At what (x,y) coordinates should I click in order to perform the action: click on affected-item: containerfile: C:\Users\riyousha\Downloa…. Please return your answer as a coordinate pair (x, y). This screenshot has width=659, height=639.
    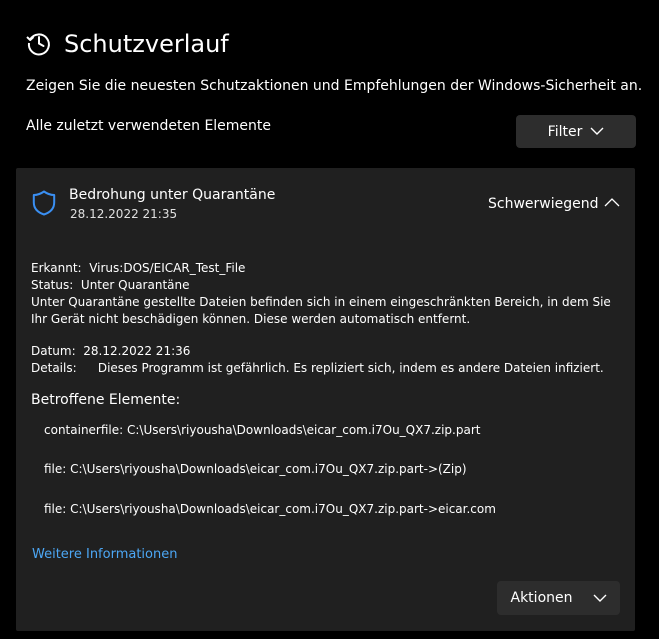
    Looking at the image, I should click on (262, 430).